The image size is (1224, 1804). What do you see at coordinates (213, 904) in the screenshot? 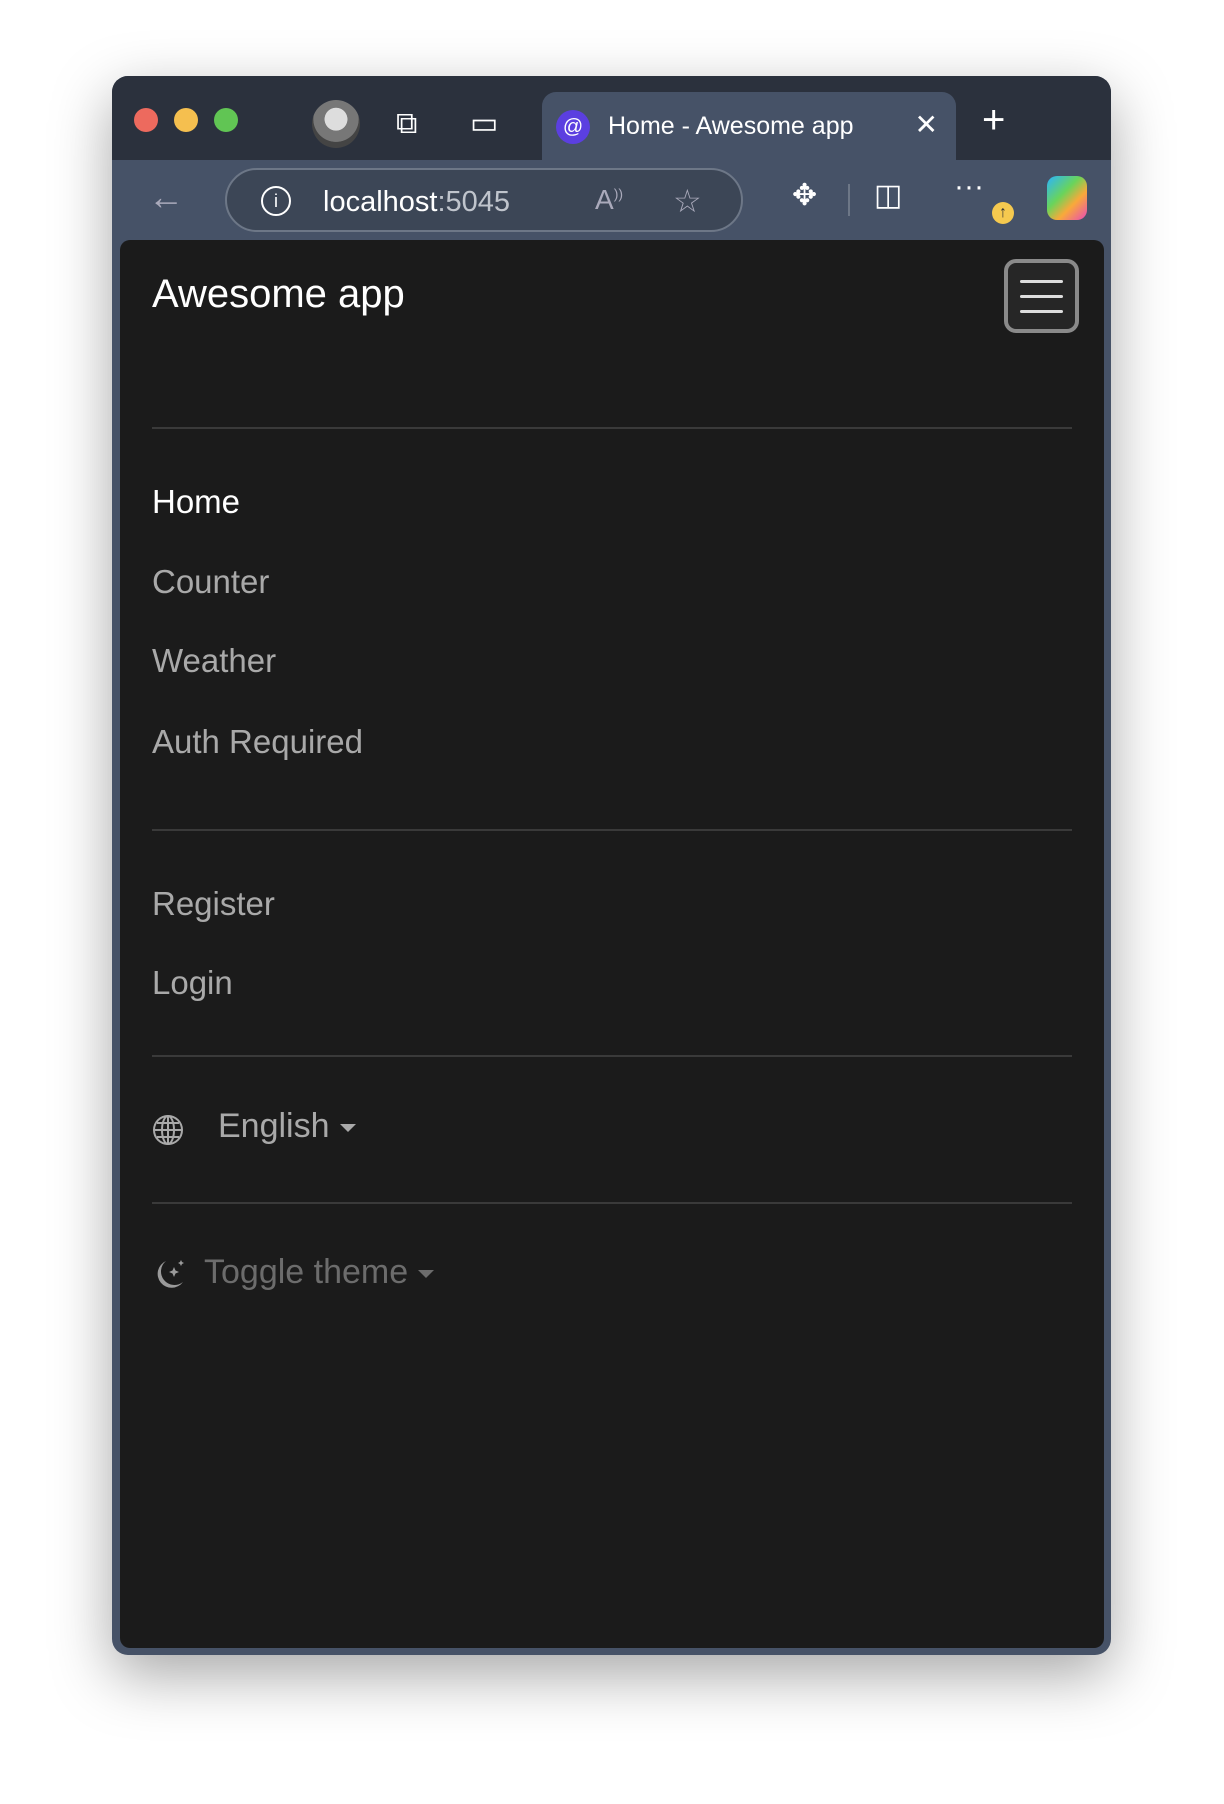
I see `nav-register: Register` at bounding box center [213, 904].